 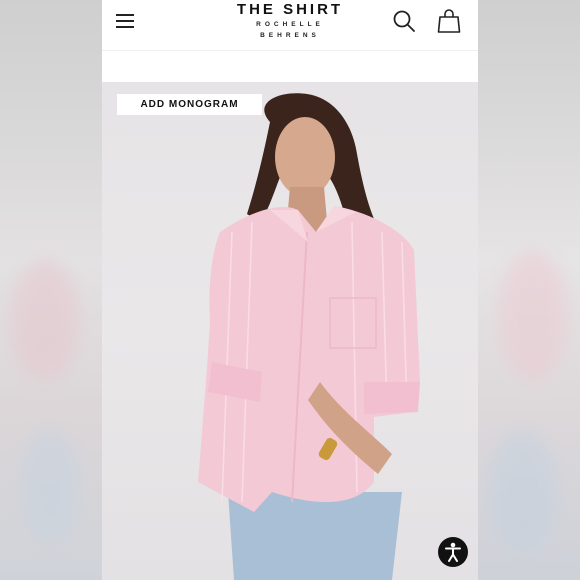 What do you see at coordinates (449, 21) in the screenshot?
I see `shopping-bag-icon` at bounding box center [449, 21].